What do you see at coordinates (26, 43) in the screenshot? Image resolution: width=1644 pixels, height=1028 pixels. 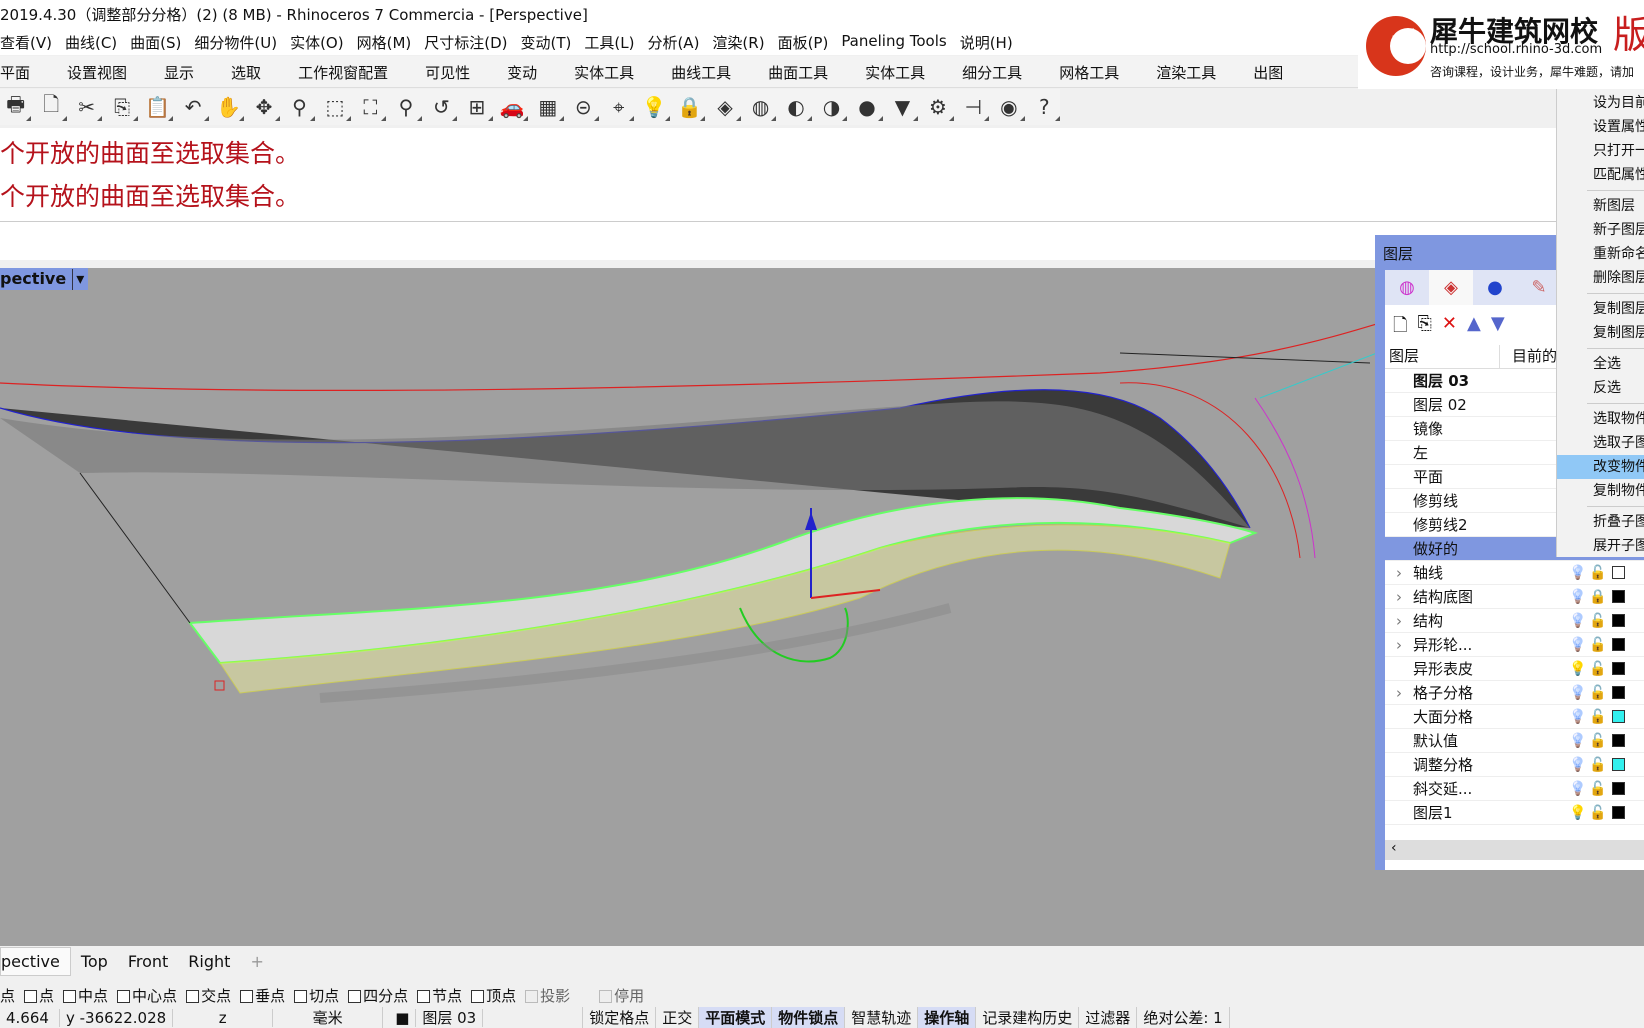 I see `menu-item: 查看(V)` at bounding box center [26, 43].